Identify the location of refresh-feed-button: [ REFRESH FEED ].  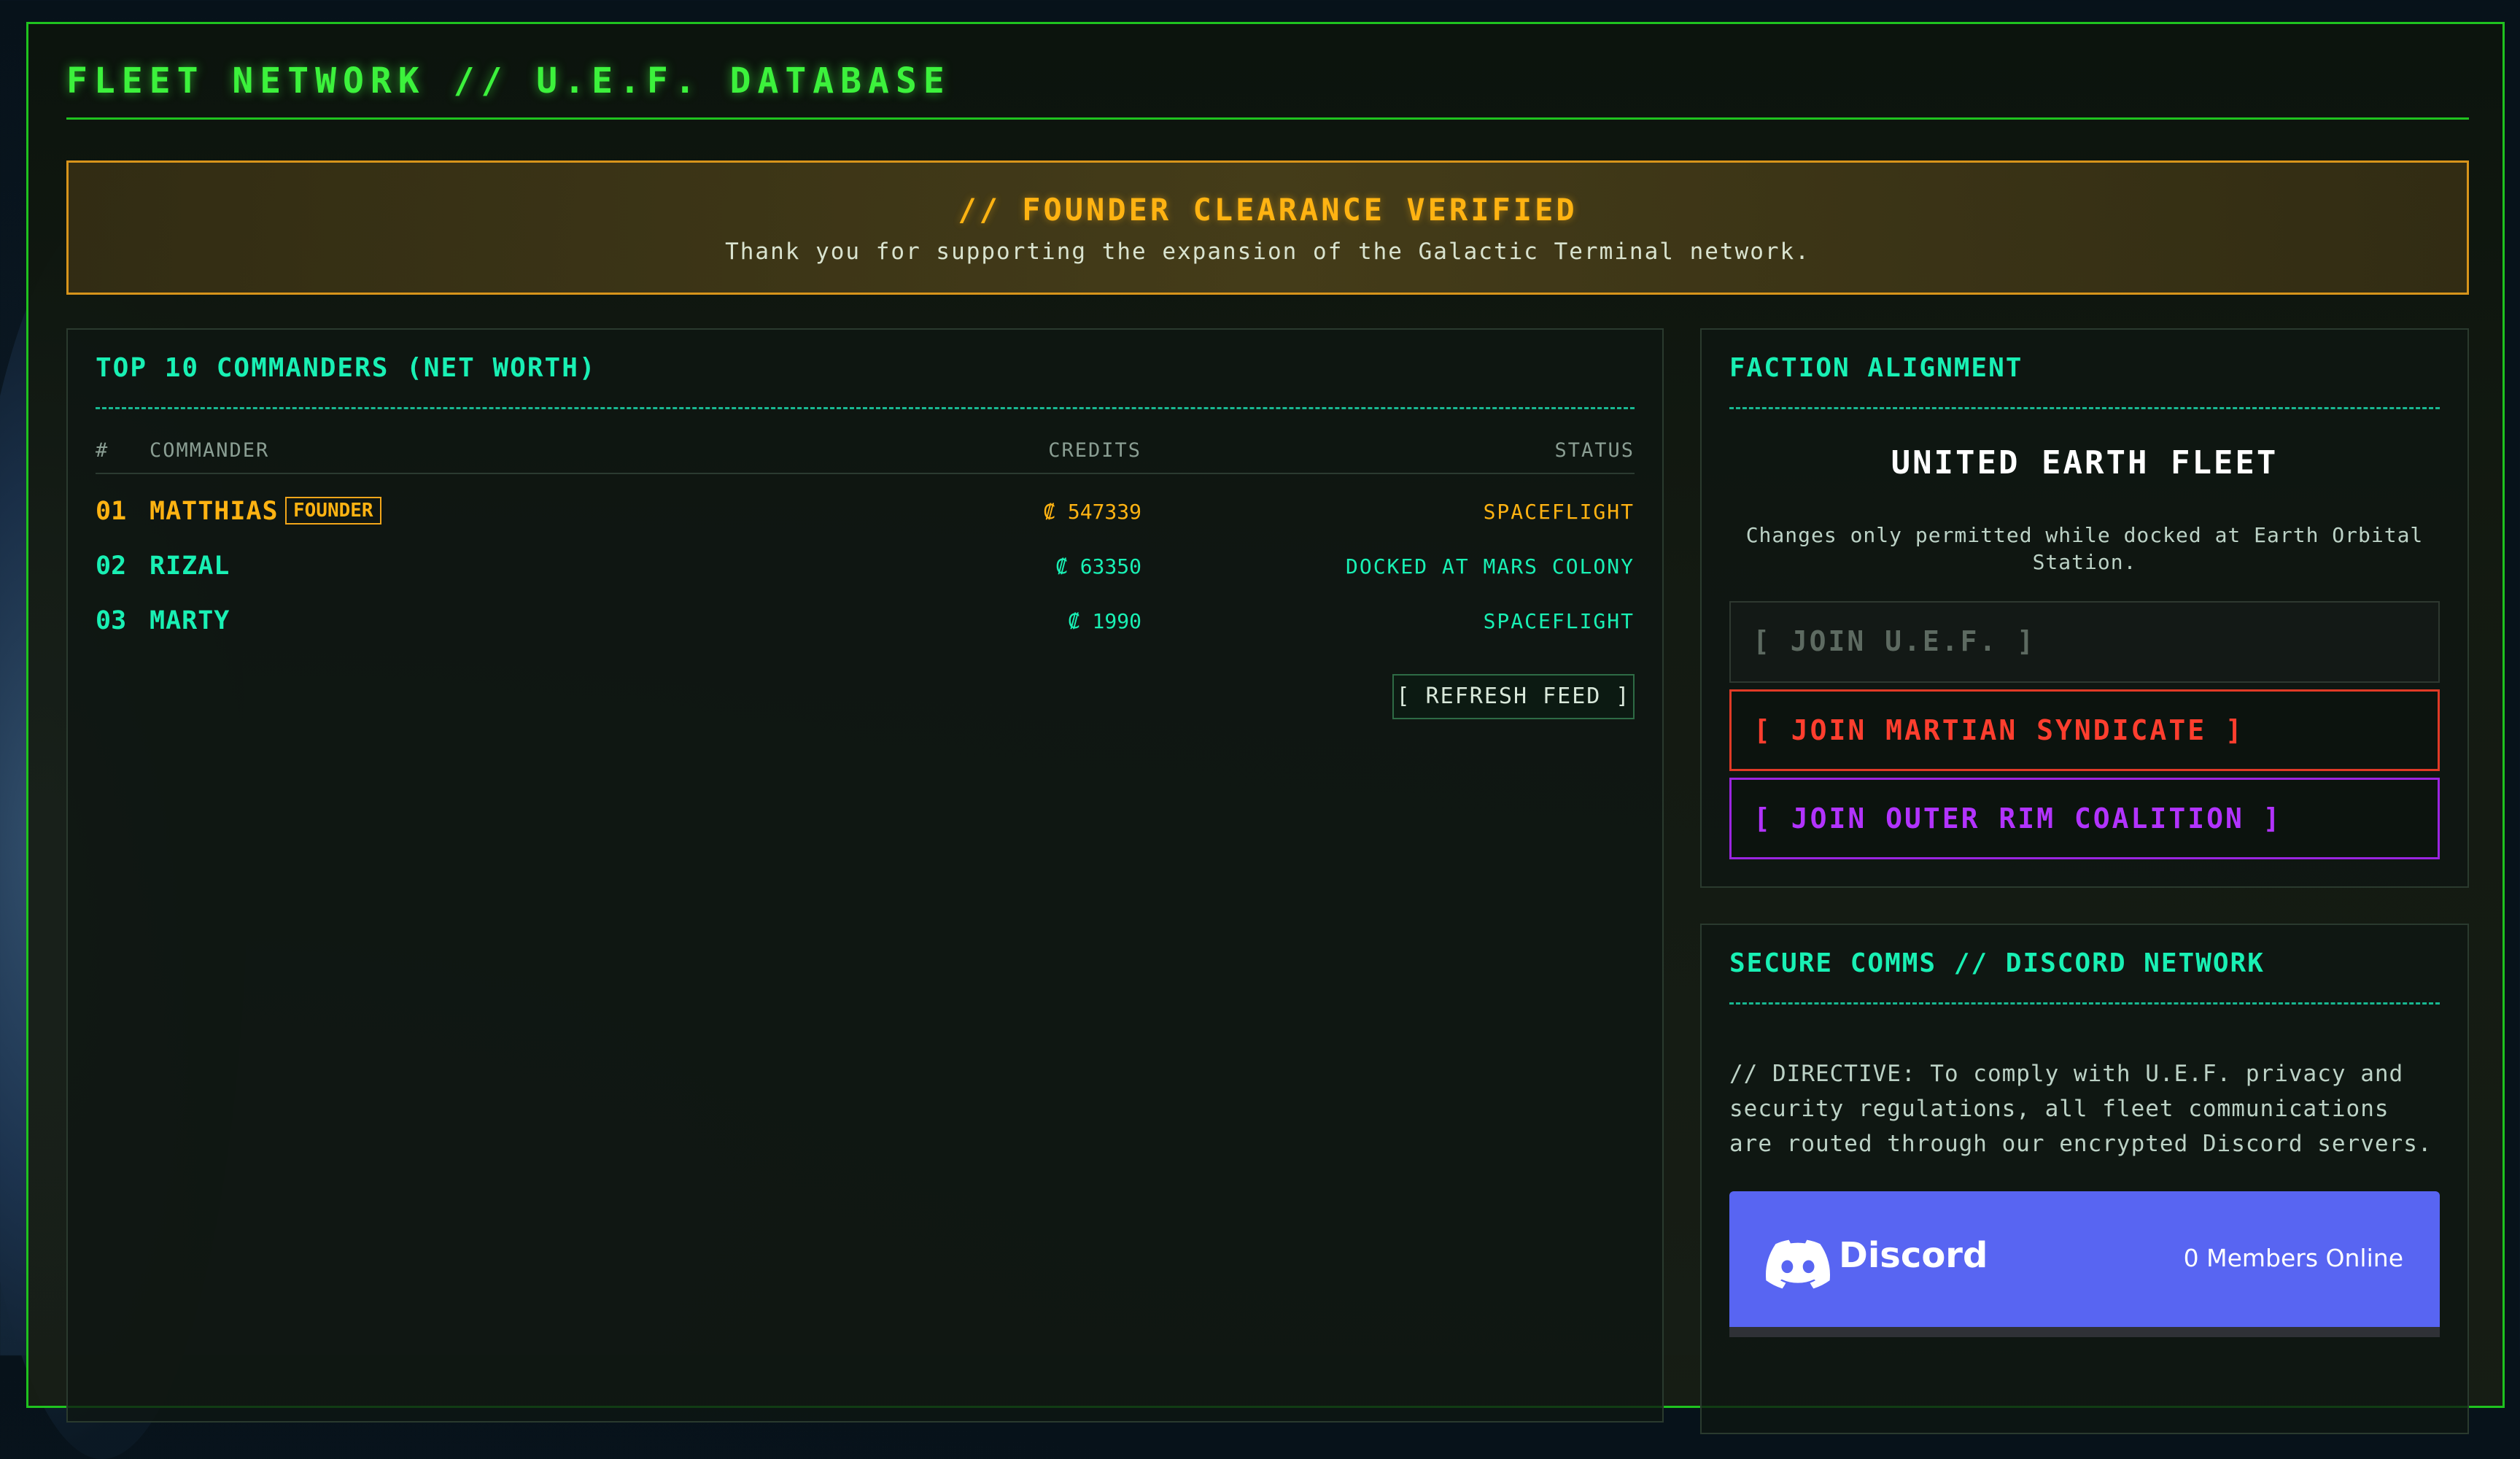
(1514, 696).